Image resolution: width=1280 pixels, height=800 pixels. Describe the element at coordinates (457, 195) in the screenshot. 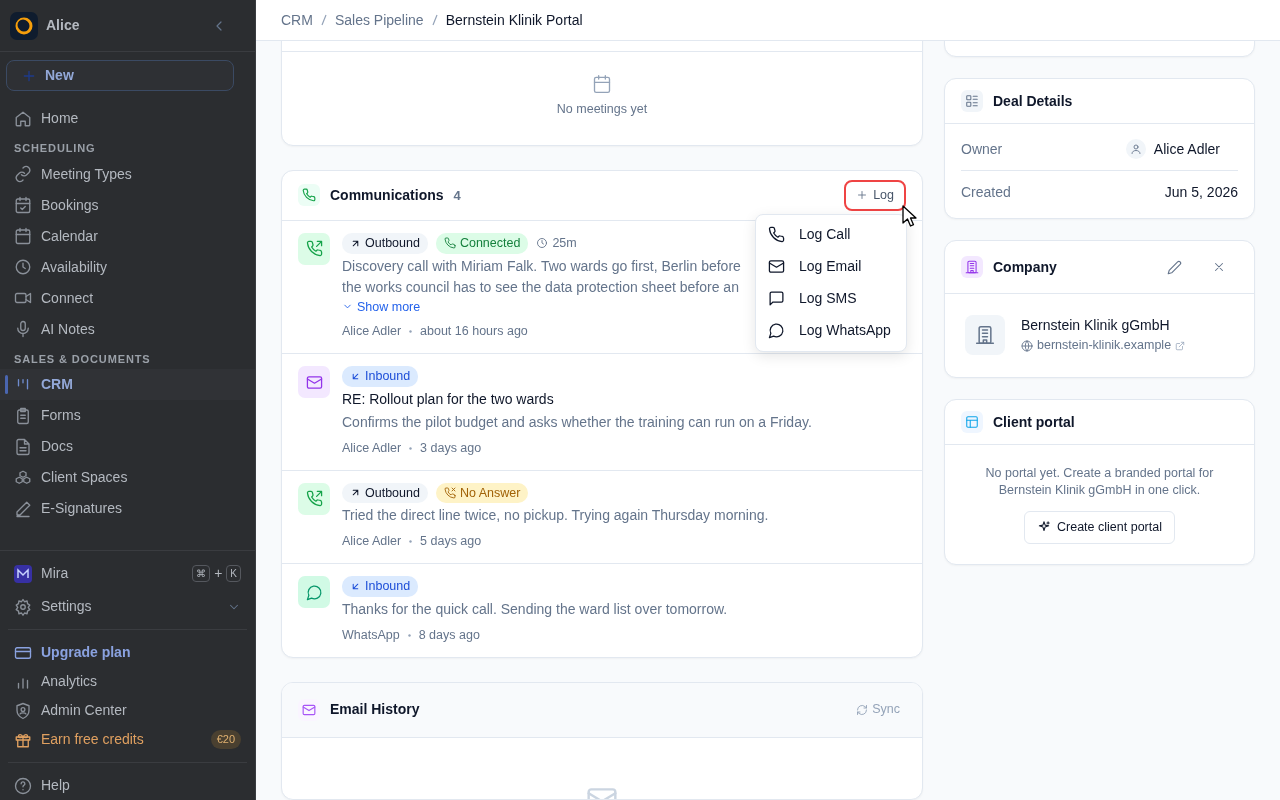

I see `count-label: 4` at that location.